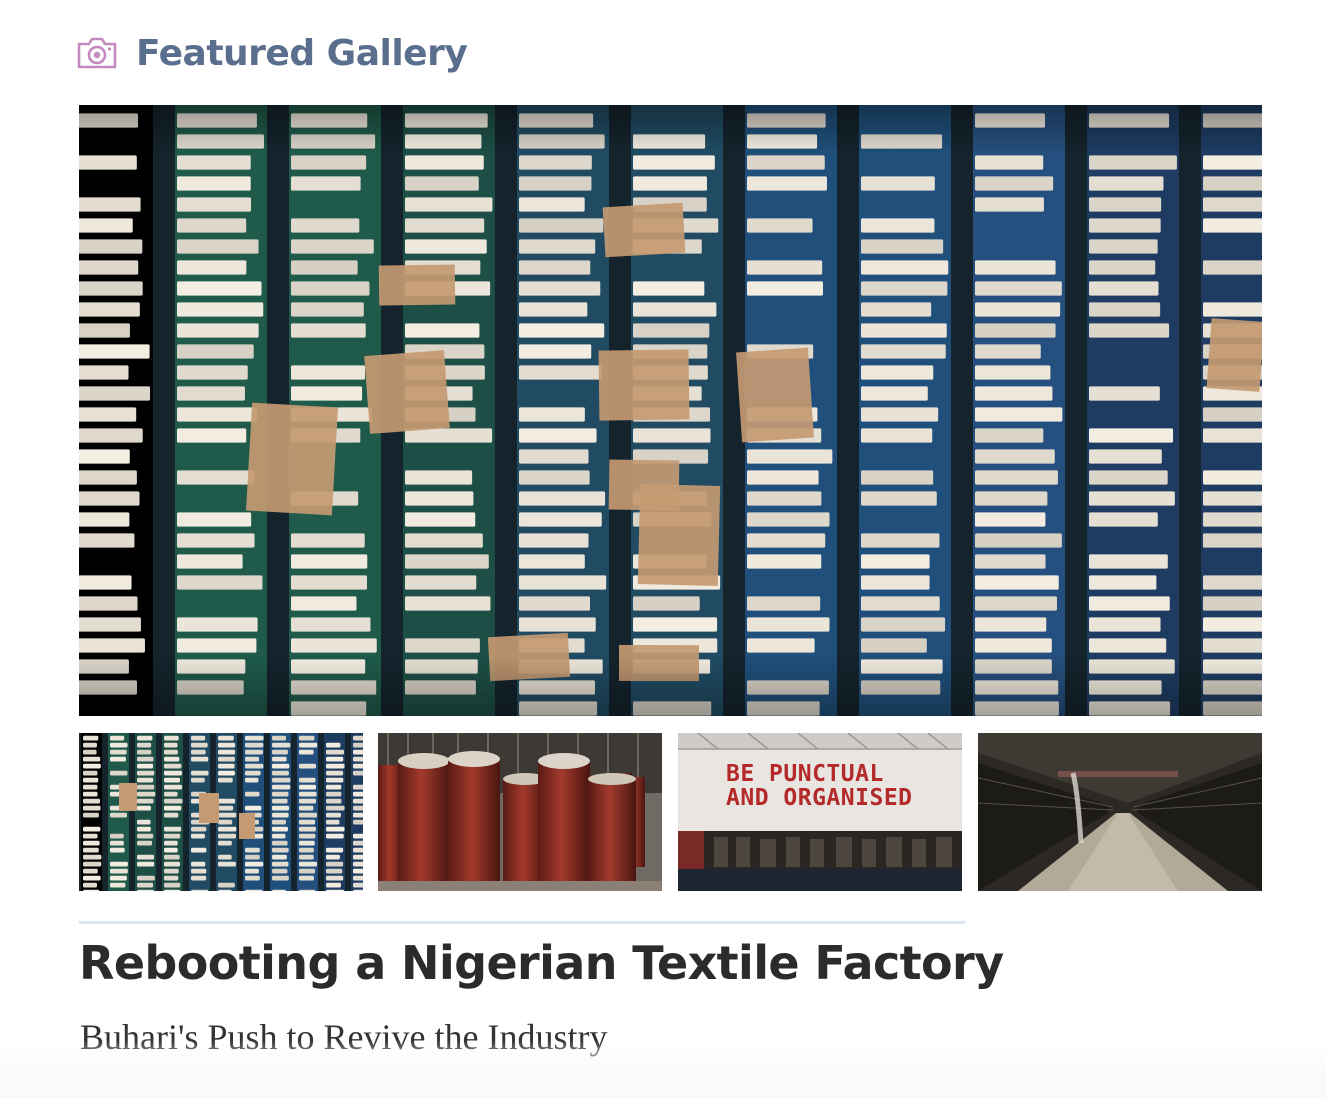  I want to click on gallery-thumbnail-3: BE PUNCTUAL AND ORGANISED, so click(820, 812).